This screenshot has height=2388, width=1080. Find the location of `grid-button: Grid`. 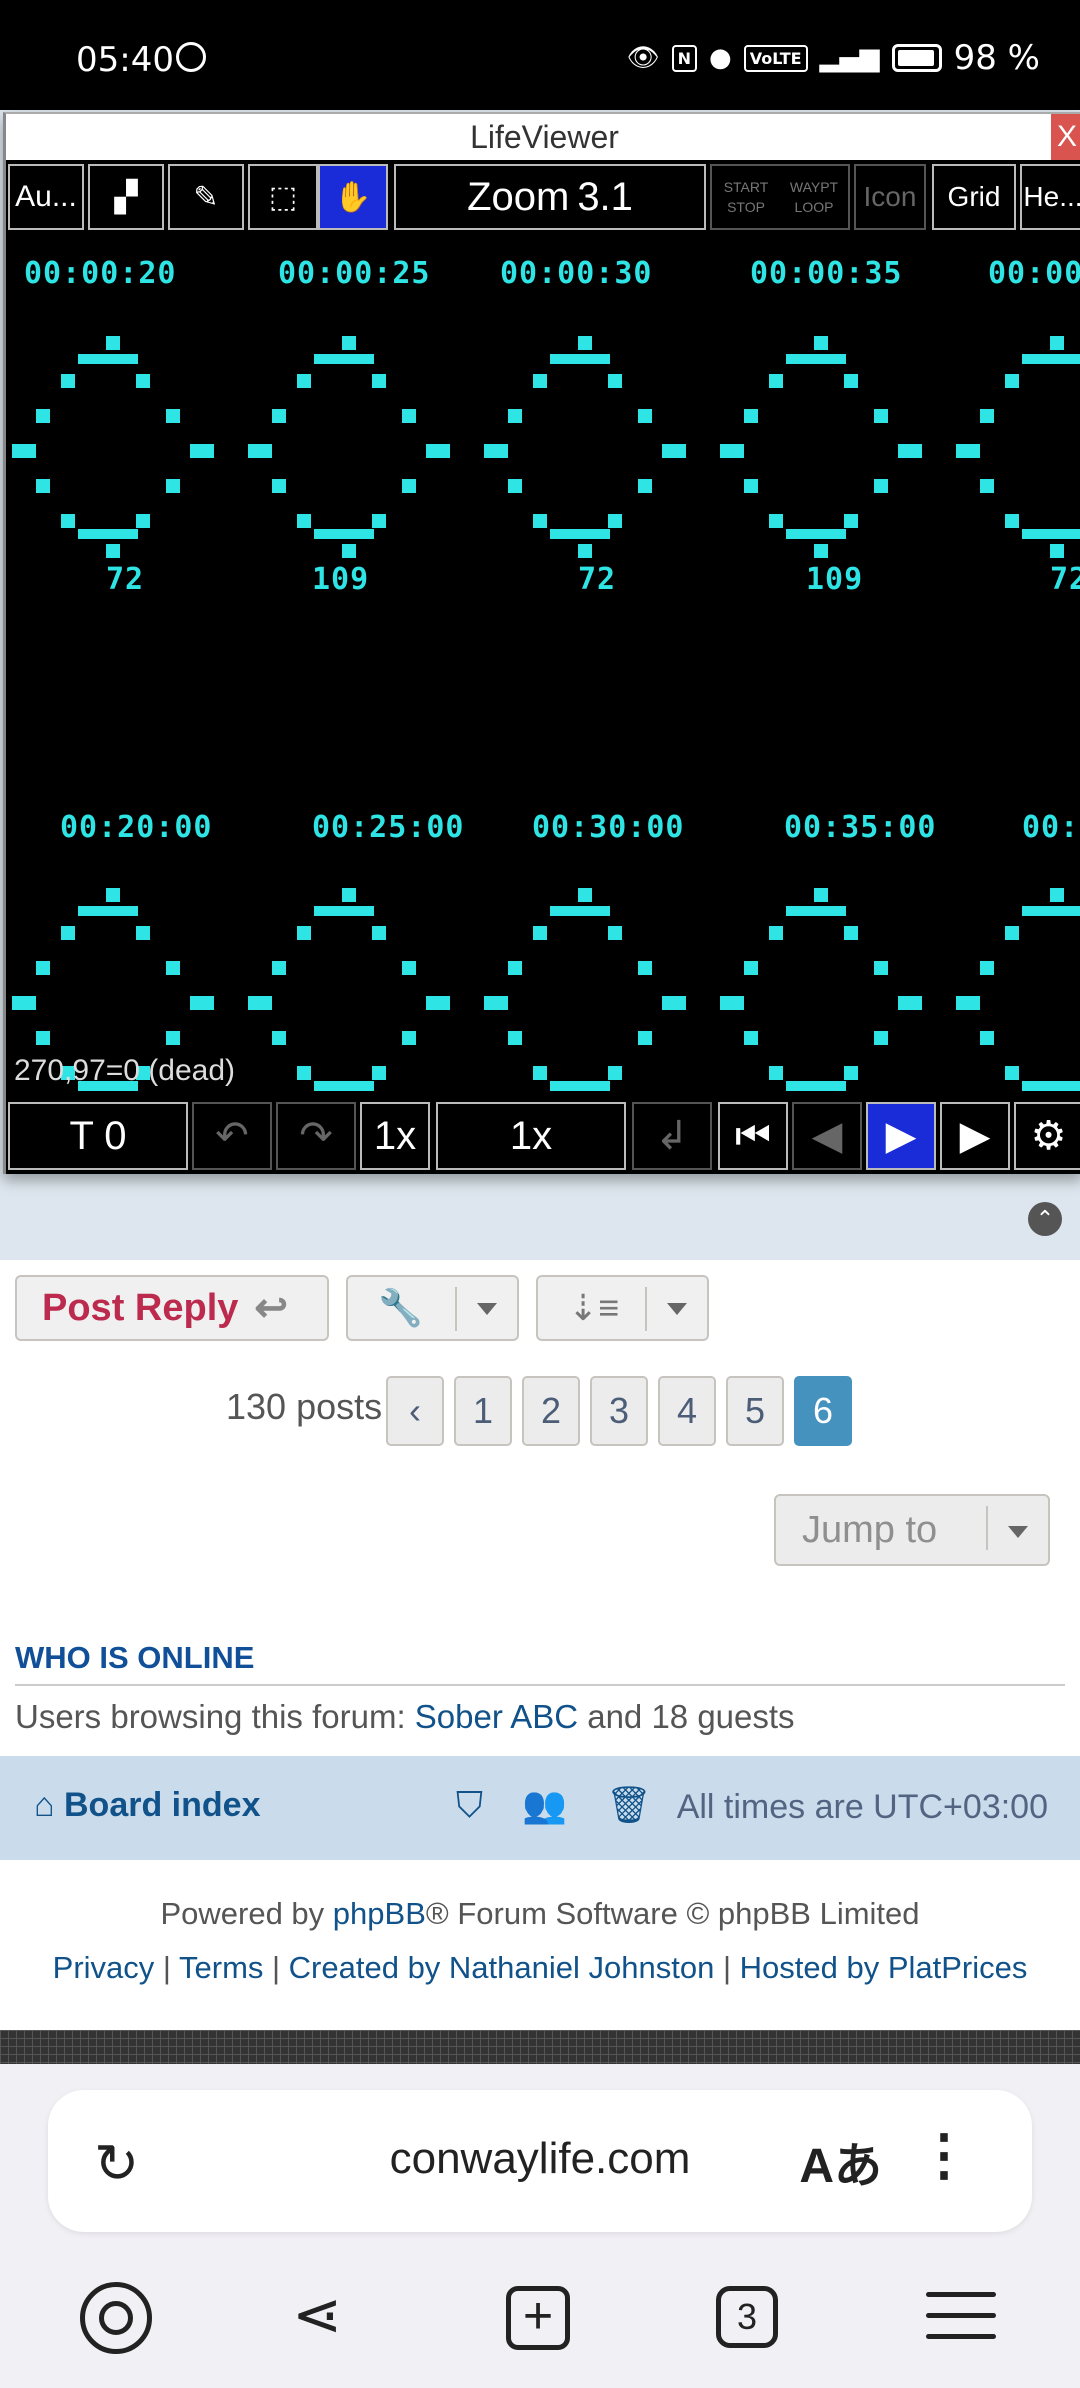

grid-button: Grid is located at coordinates (974, 197).